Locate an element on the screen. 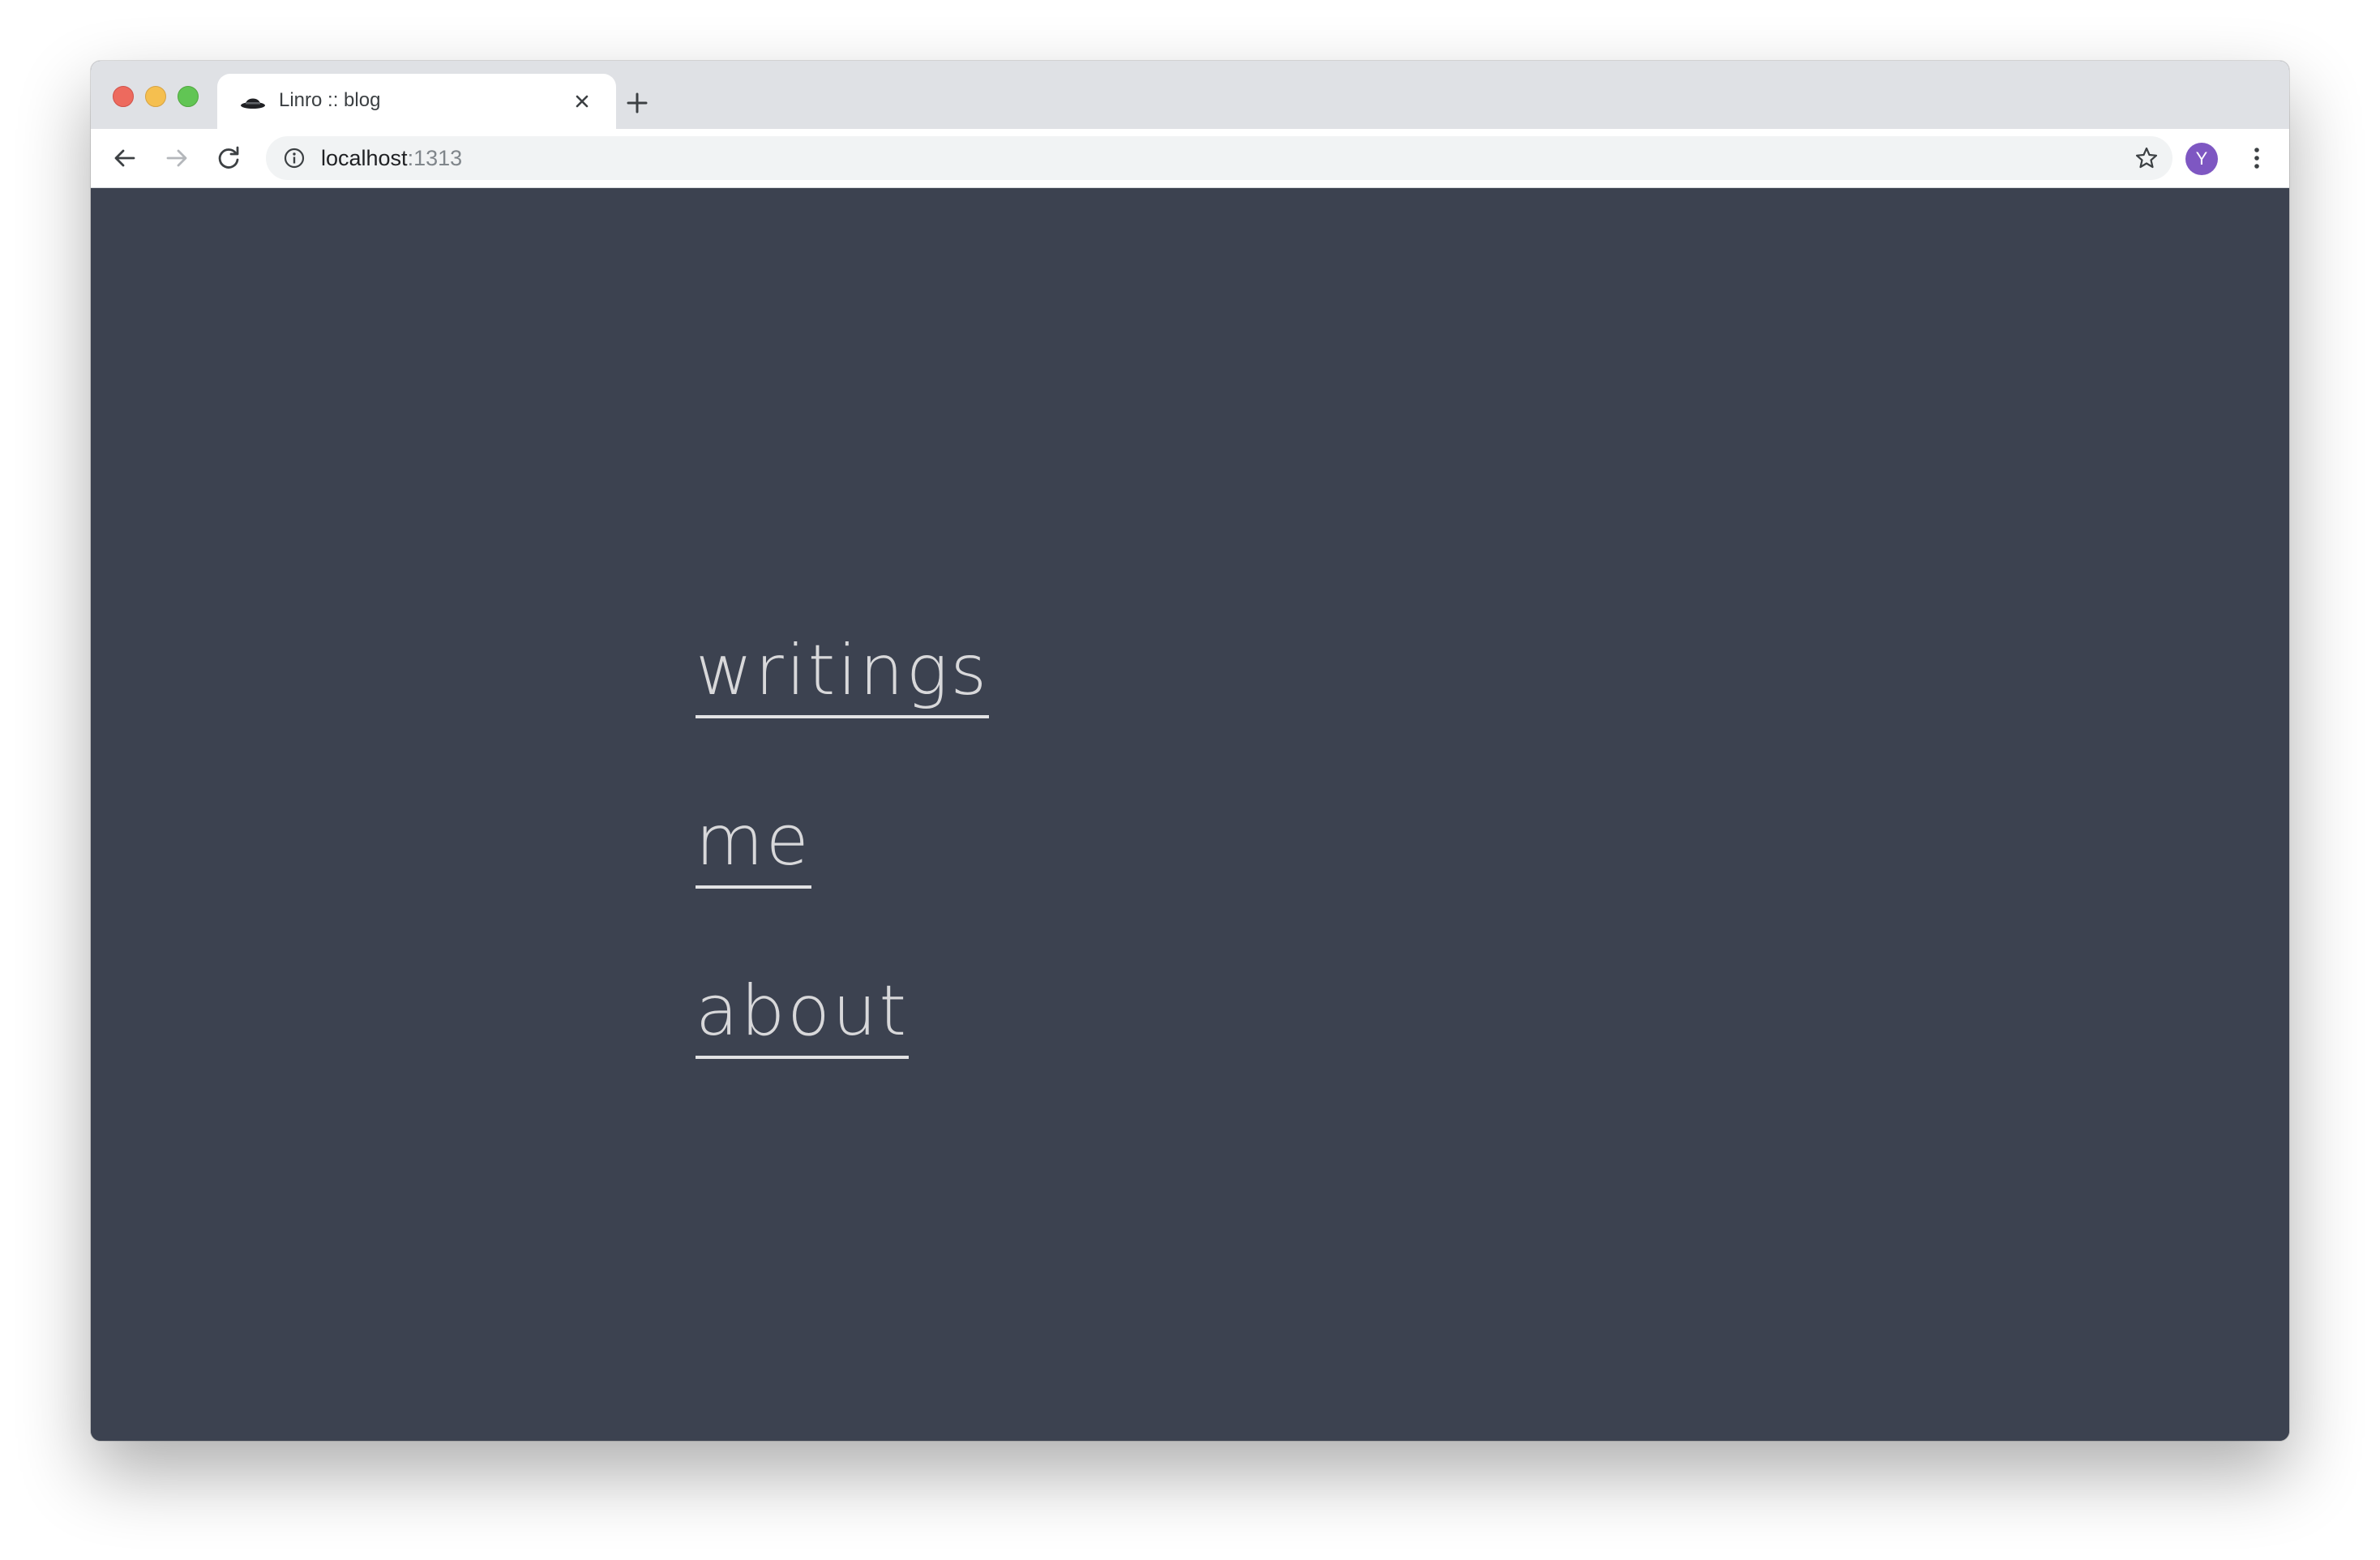 Image resolution: width=2380 pixels, height=1560 pixels. nav-link-about: about is located at coordinates (803, 1012).